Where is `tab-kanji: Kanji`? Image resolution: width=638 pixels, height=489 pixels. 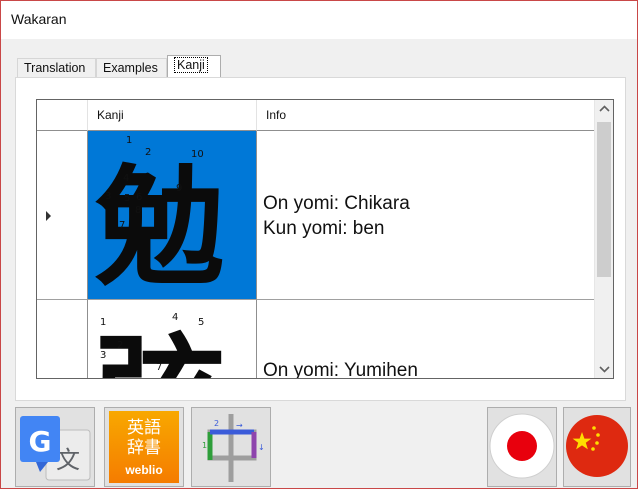
tab-kanji: Kanji is located at coordinates (194, 66).